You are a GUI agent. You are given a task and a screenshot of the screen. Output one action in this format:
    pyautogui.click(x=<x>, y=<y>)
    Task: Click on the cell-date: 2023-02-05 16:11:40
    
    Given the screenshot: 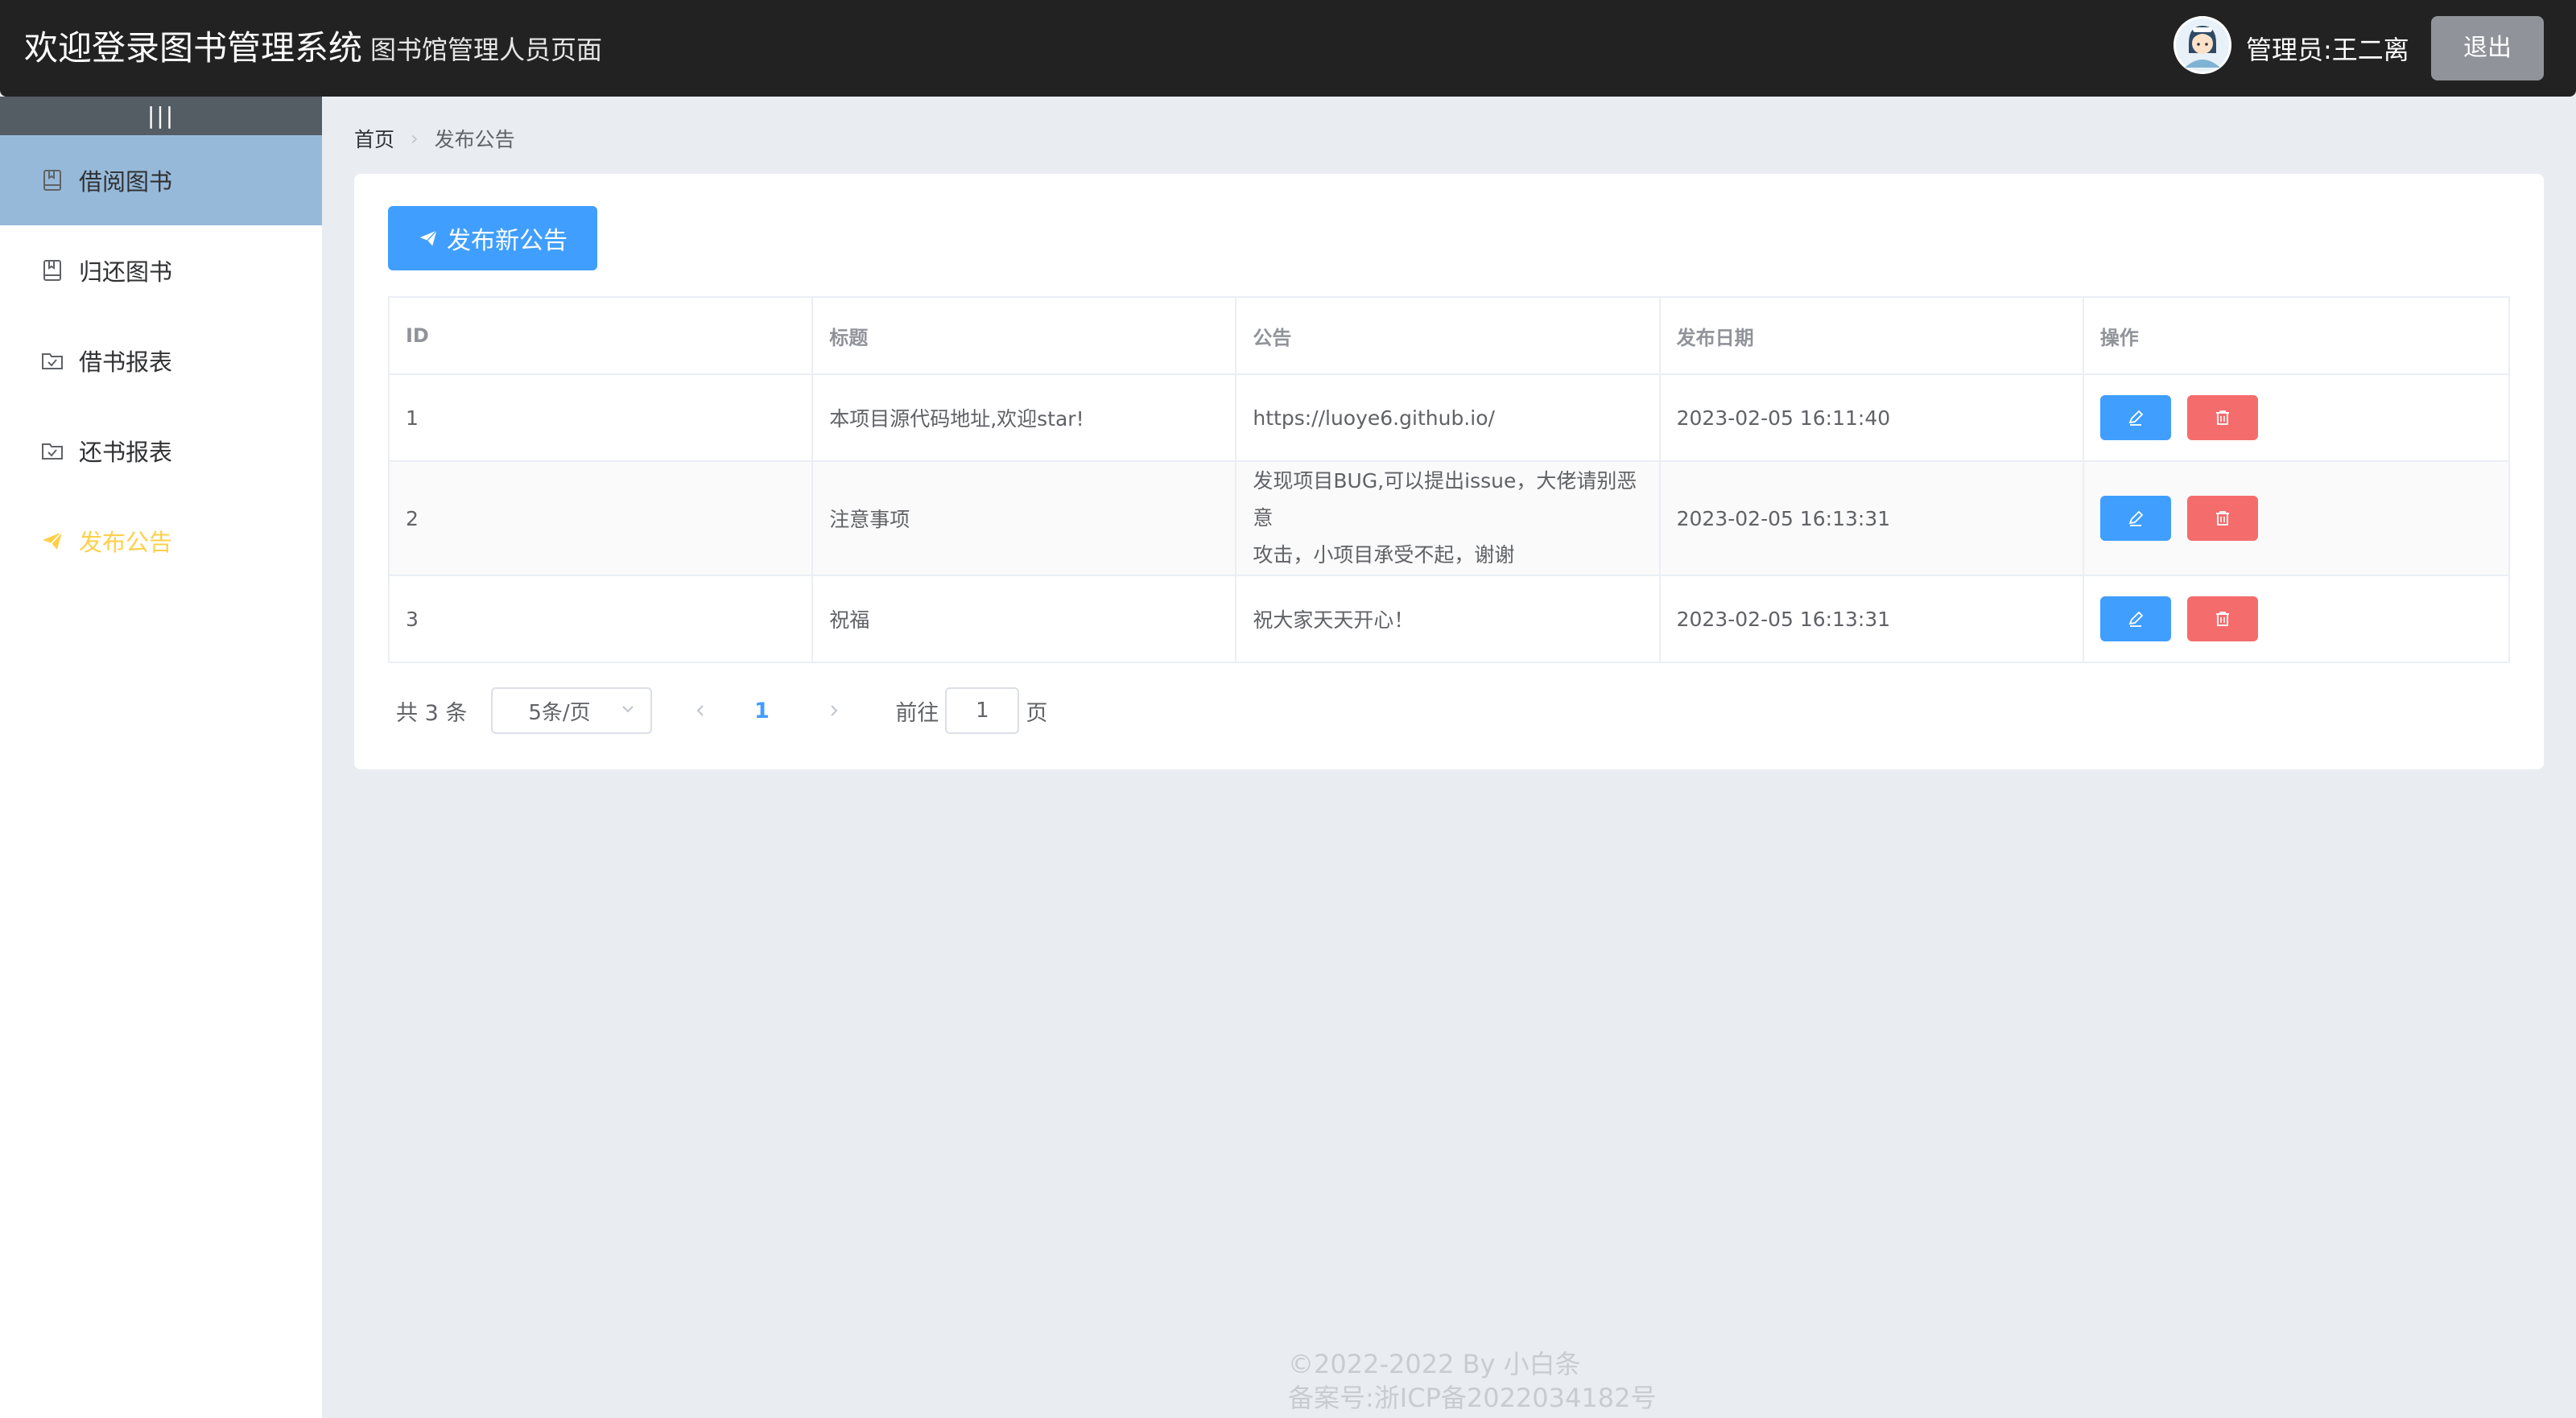 What is the action you would take?
    pyautogui.click(x=1872, y=418)
    